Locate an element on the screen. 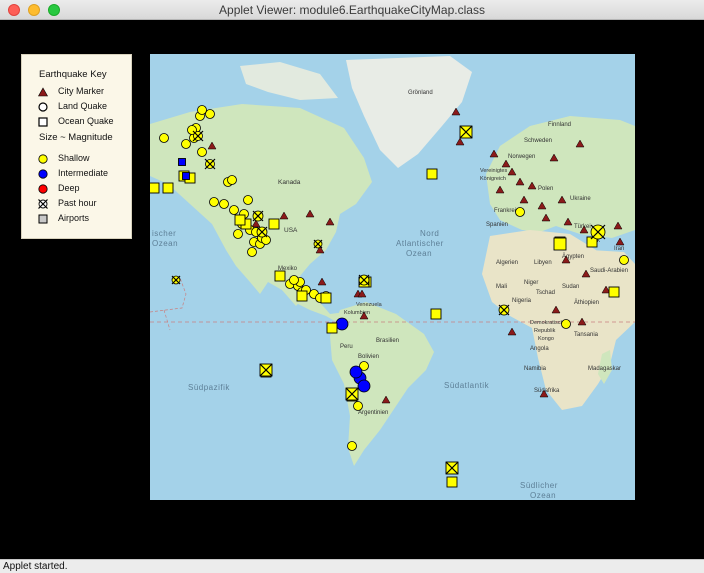 This screenshot has height=573, width=704. key-item-intermediate: Intermediate is located at coordinates (82, 174).